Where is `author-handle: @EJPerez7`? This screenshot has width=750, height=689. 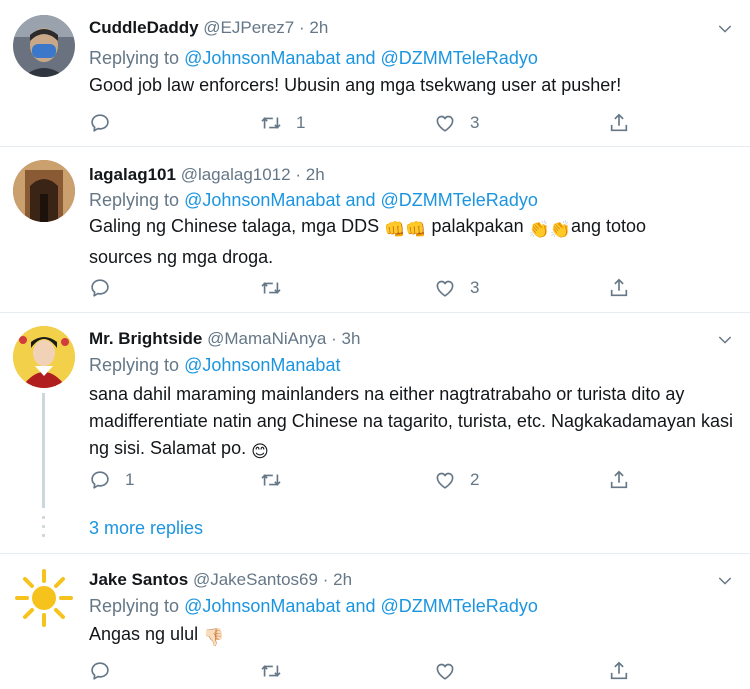
author-handle: @EJPerez7 is located at coordinates (248, 27).